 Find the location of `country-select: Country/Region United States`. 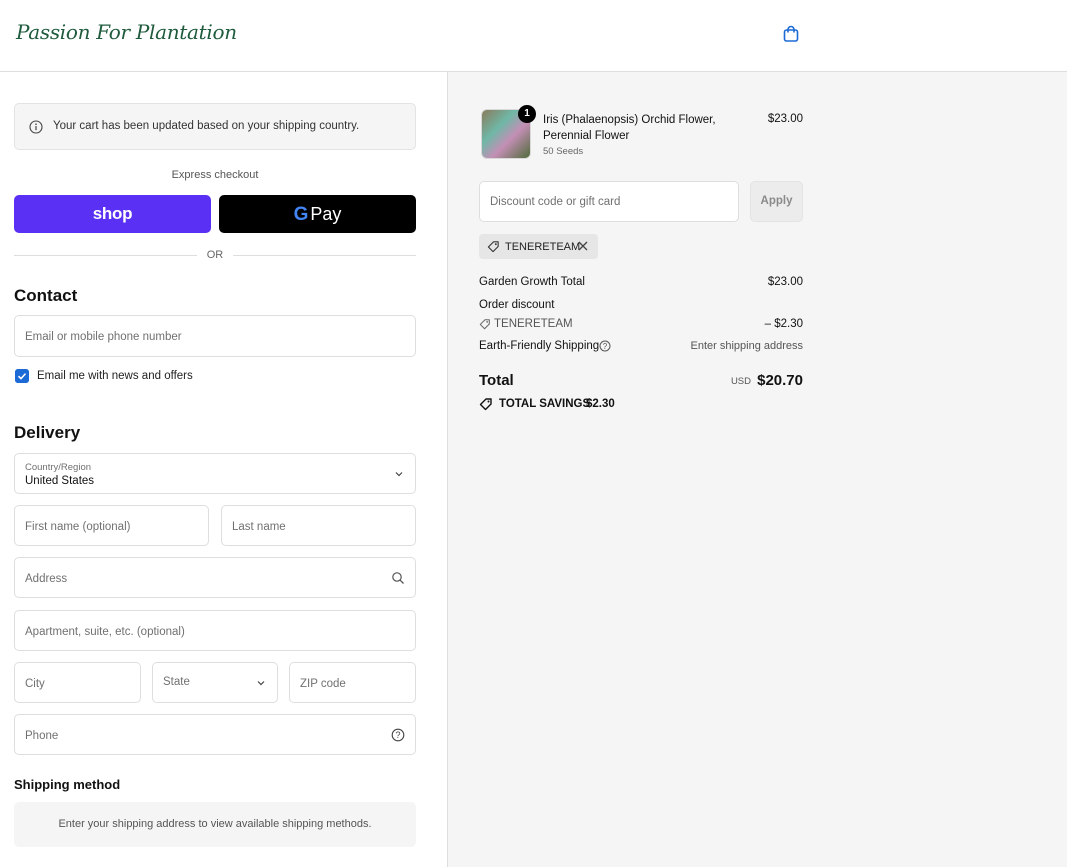

country-select: Country/Region United States is located at coordinates (215, 473).